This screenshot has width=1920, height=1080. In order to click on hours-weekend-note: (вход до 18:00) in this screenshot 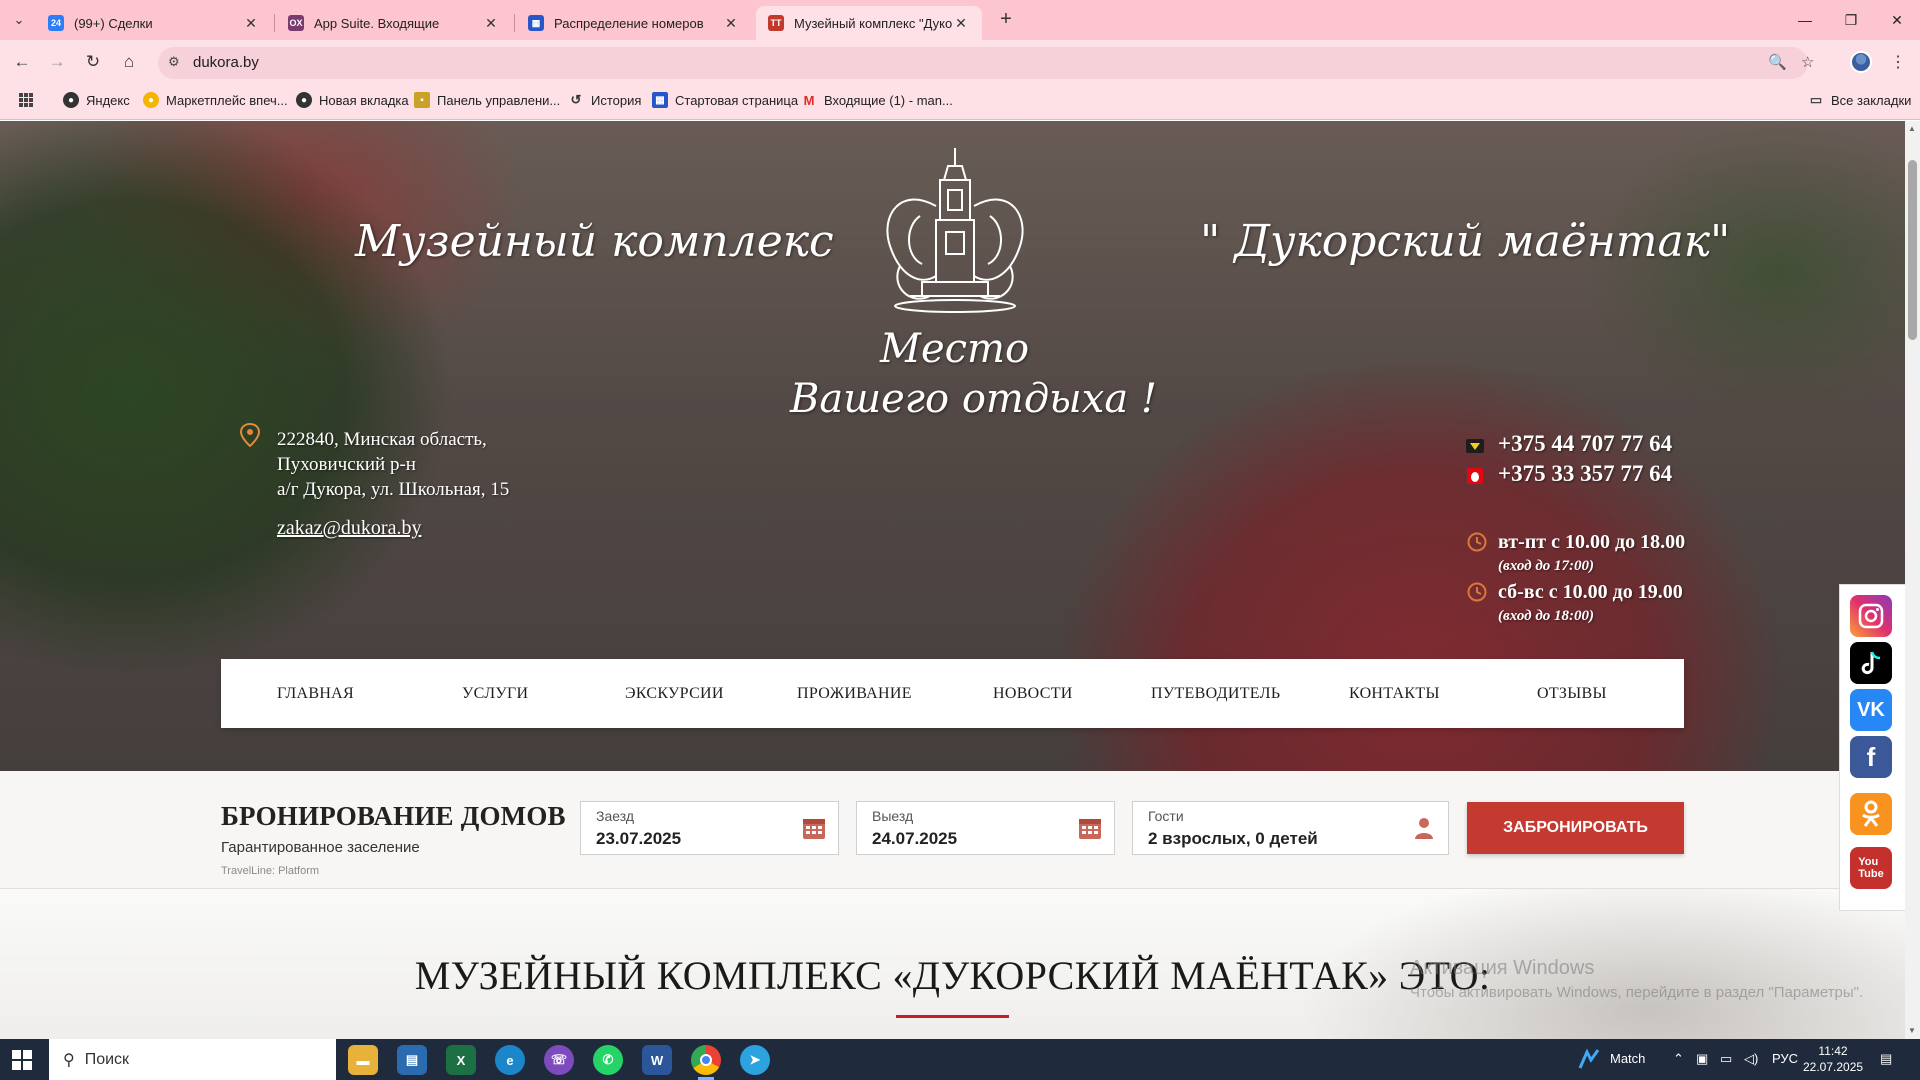, I will do `click(1546, 616)`.